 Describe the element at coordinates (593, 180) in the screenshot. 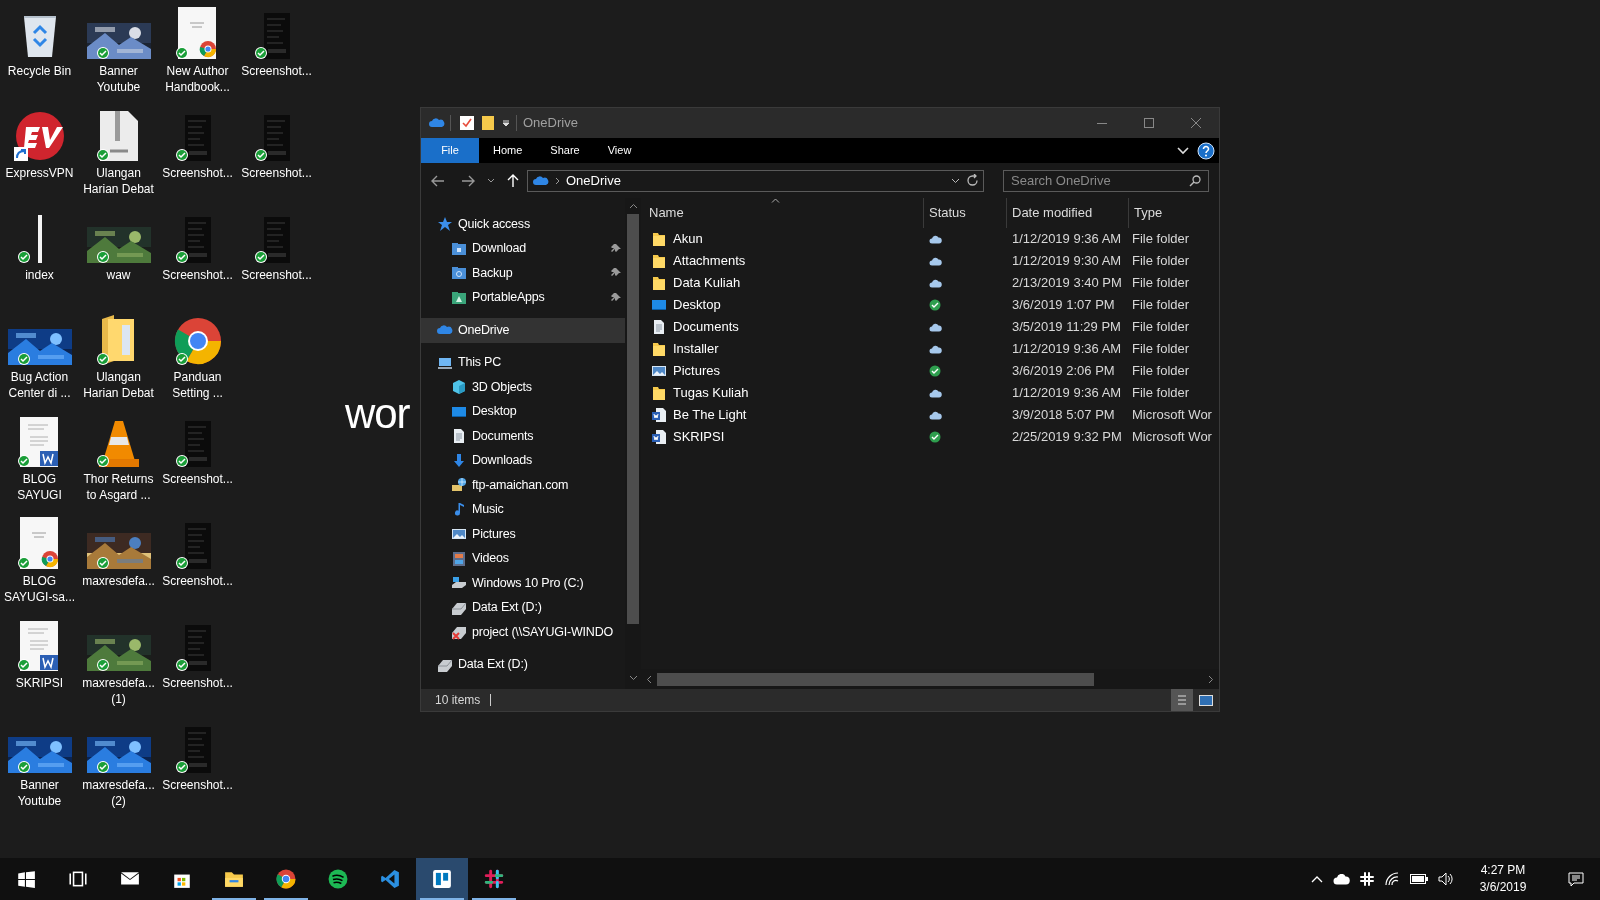

I see `address-text: OneDrive` at that location.